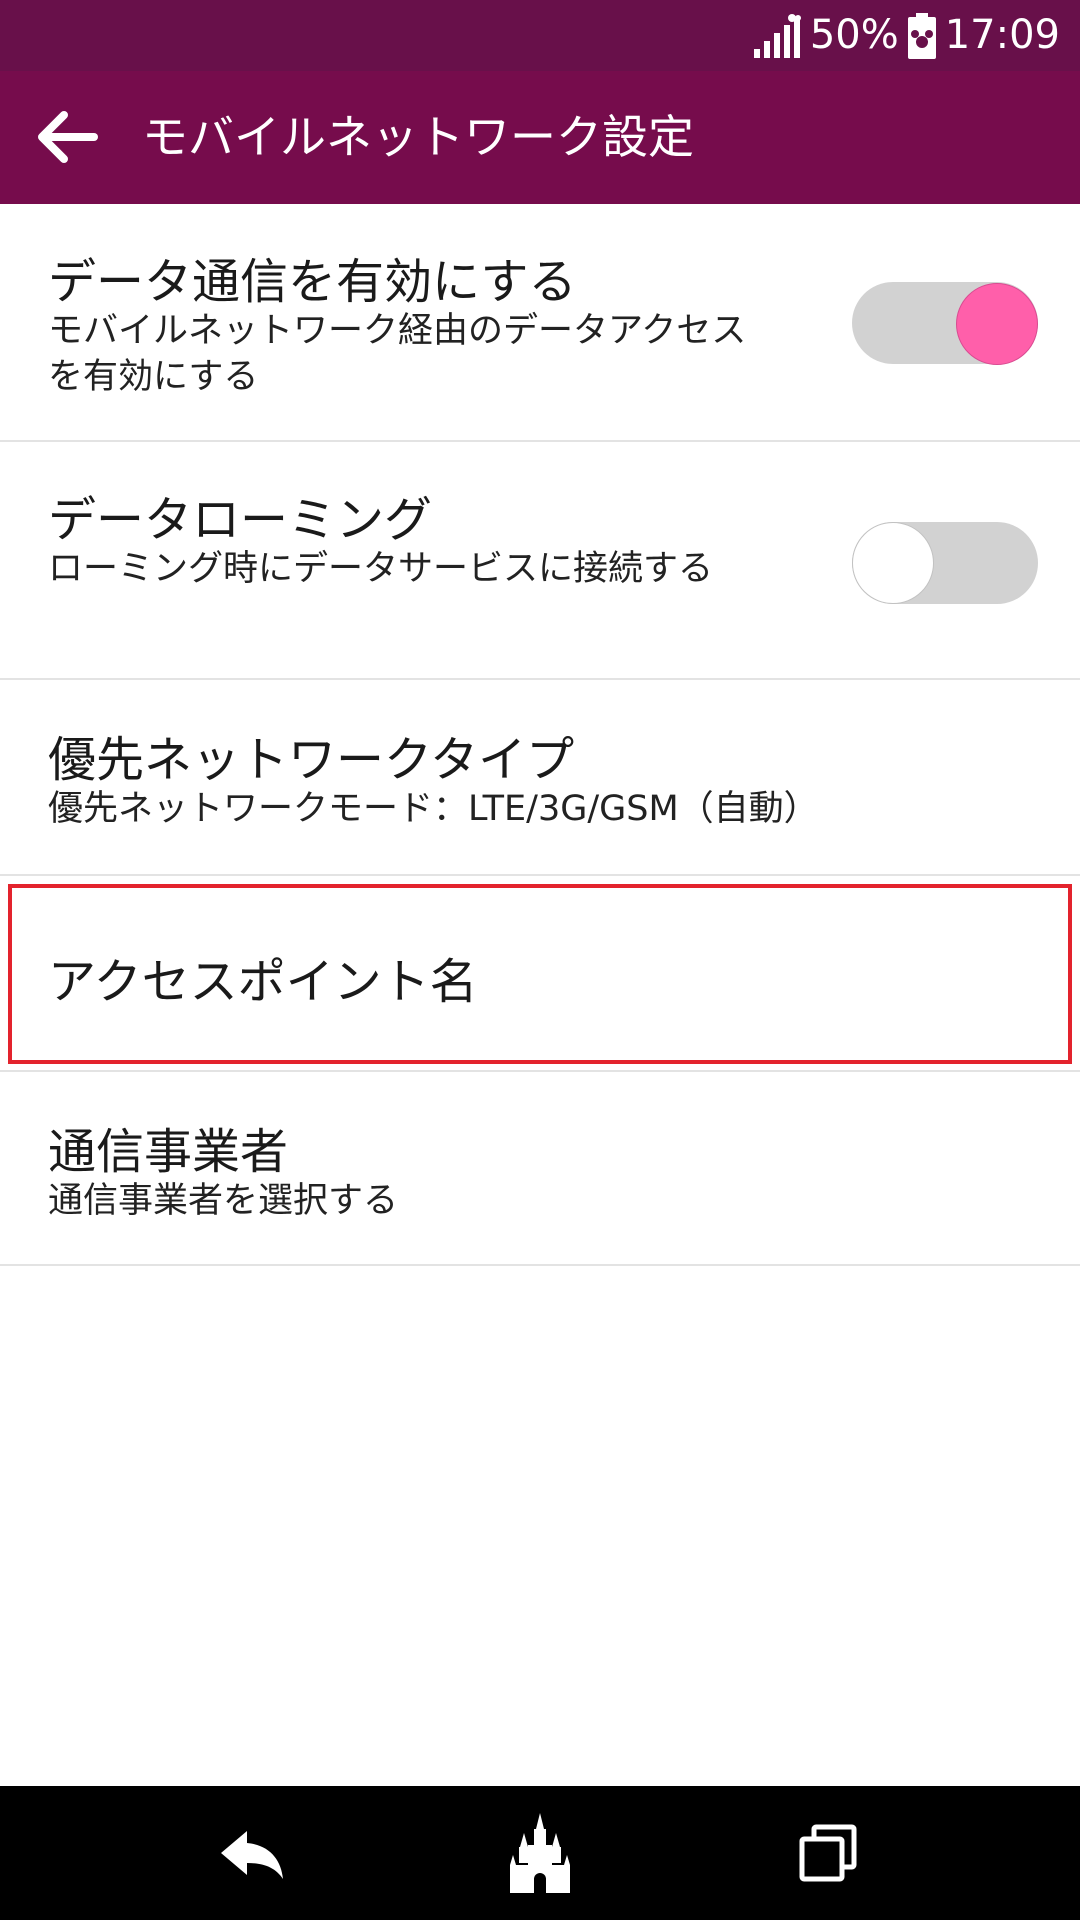  I want to click on nav-back-icon, so click(252, 1853).